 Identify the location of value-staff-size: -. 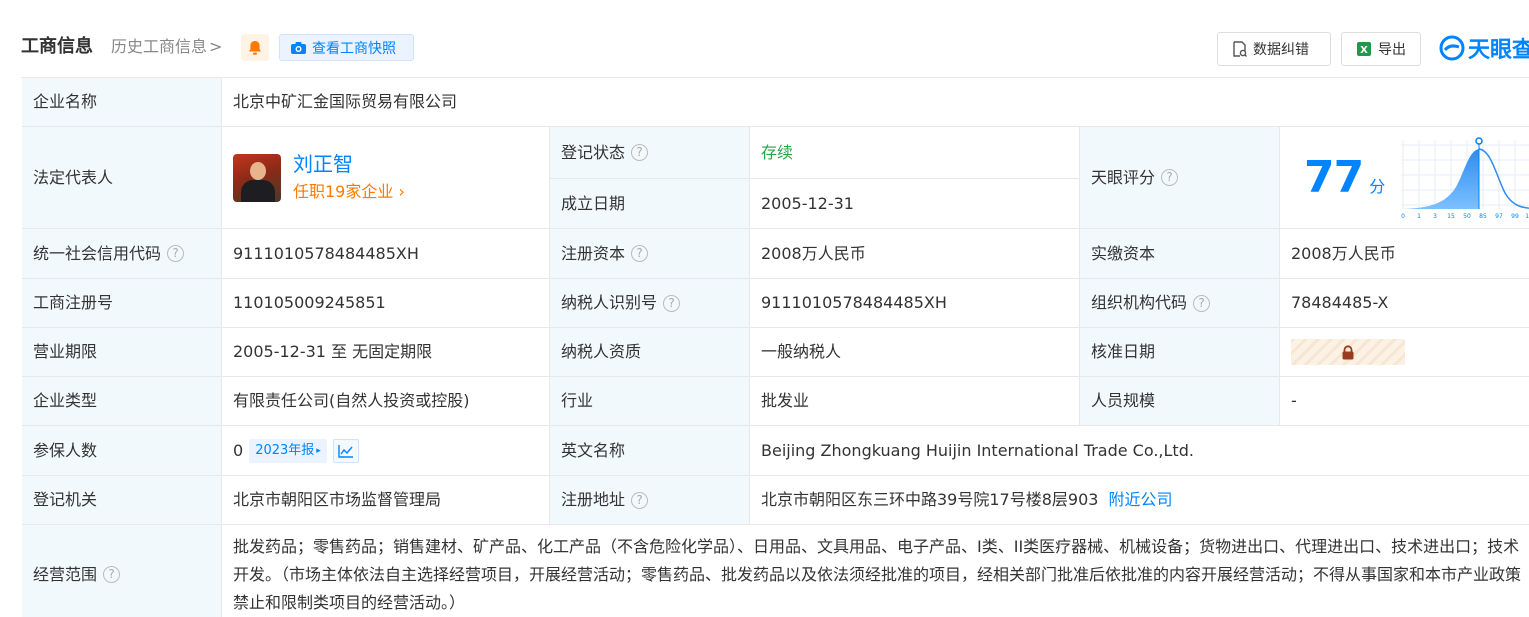
(1404, 401).